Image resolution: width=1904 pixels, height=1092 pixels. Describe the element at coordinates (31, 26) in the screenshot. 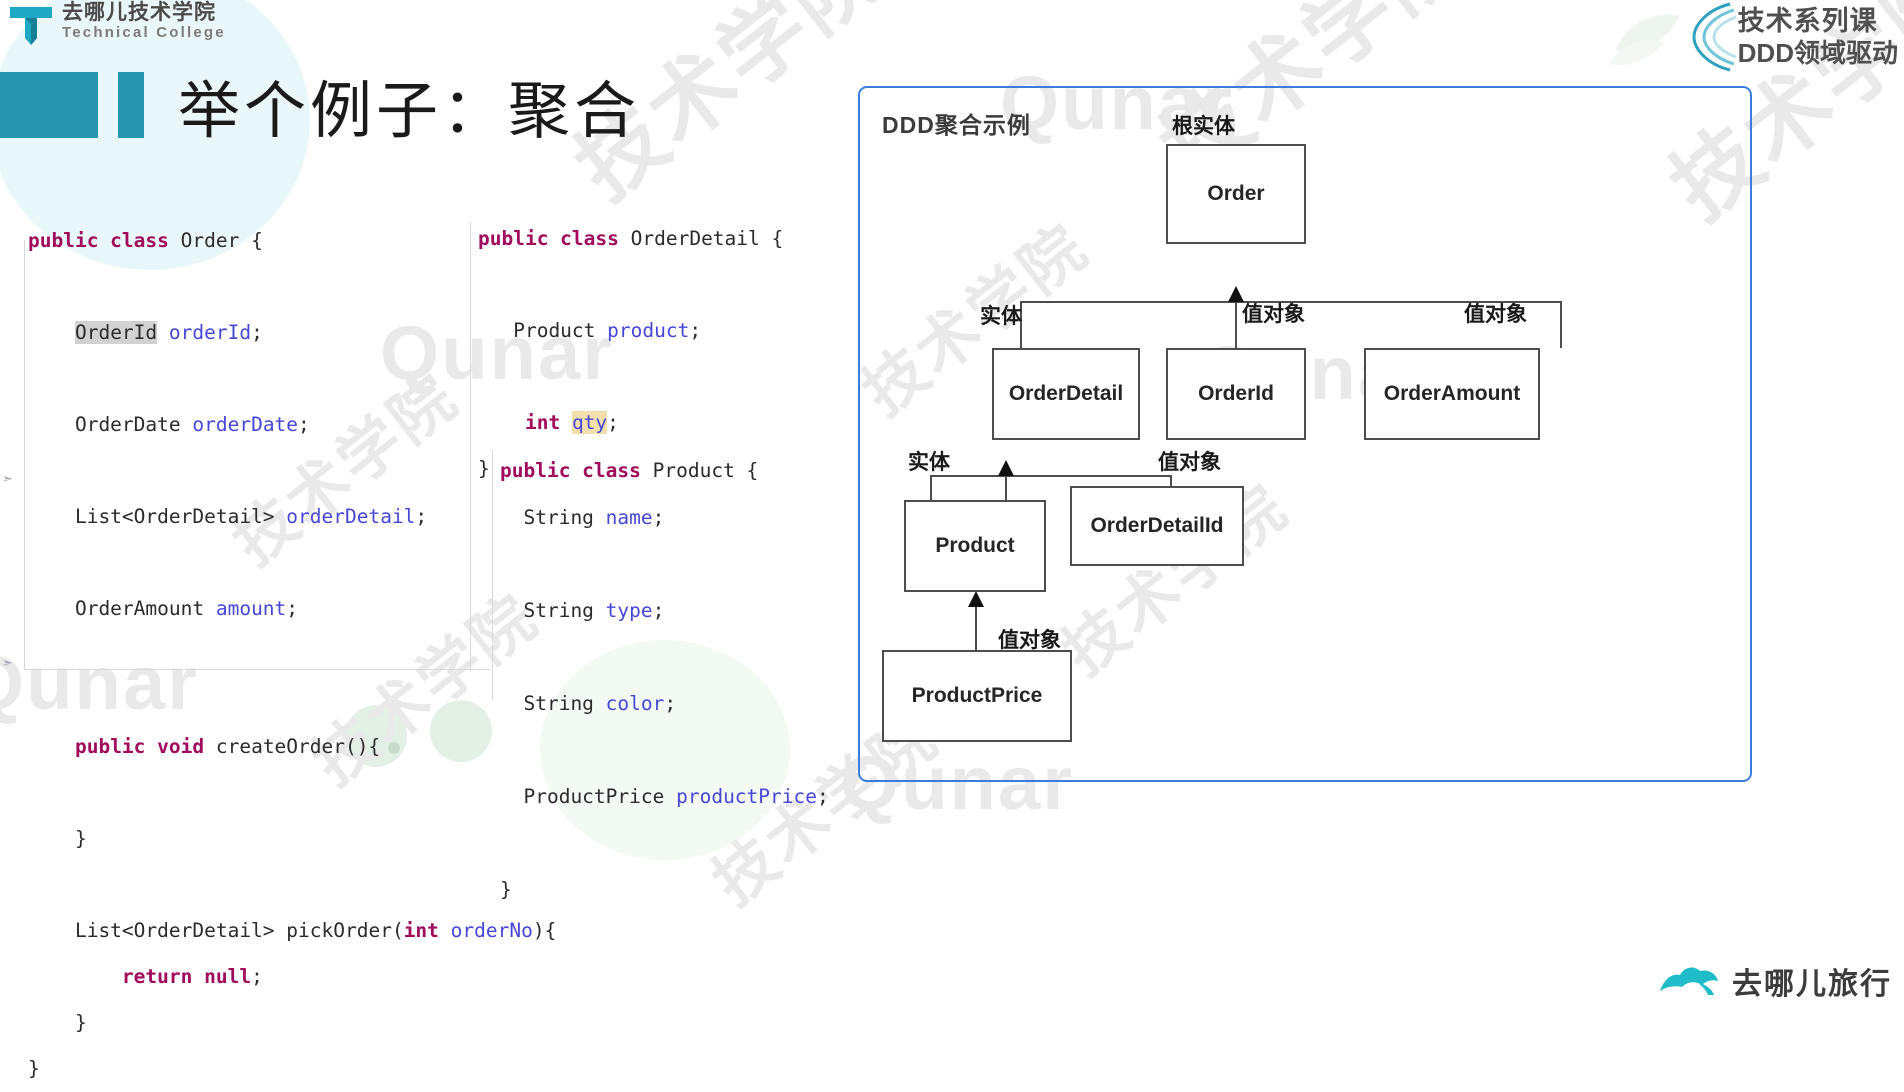

I see `qunar-t-mark-icon` at that location.